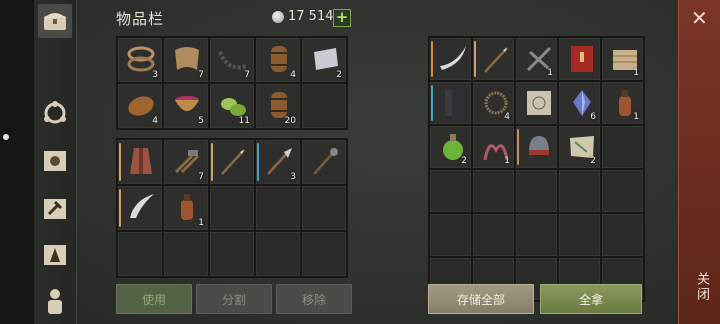 The height and width of the screenshot is (324, 720). Describe the element at coordinates (232, 106) in the screenshot. I see `item-slot: 11` at that location.